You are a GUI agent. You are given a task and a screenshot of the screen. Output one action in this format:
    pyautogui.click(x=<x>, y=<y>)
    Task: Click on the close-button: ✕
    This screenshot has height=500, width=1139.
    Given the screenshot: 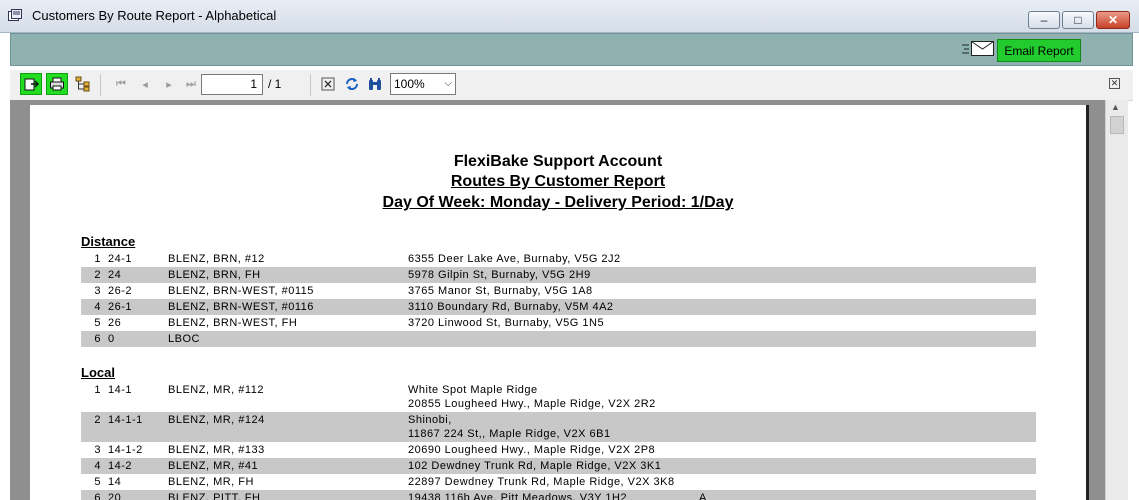 What is the action you would take?
    pyautogui.click(x=1113, y=20)
    